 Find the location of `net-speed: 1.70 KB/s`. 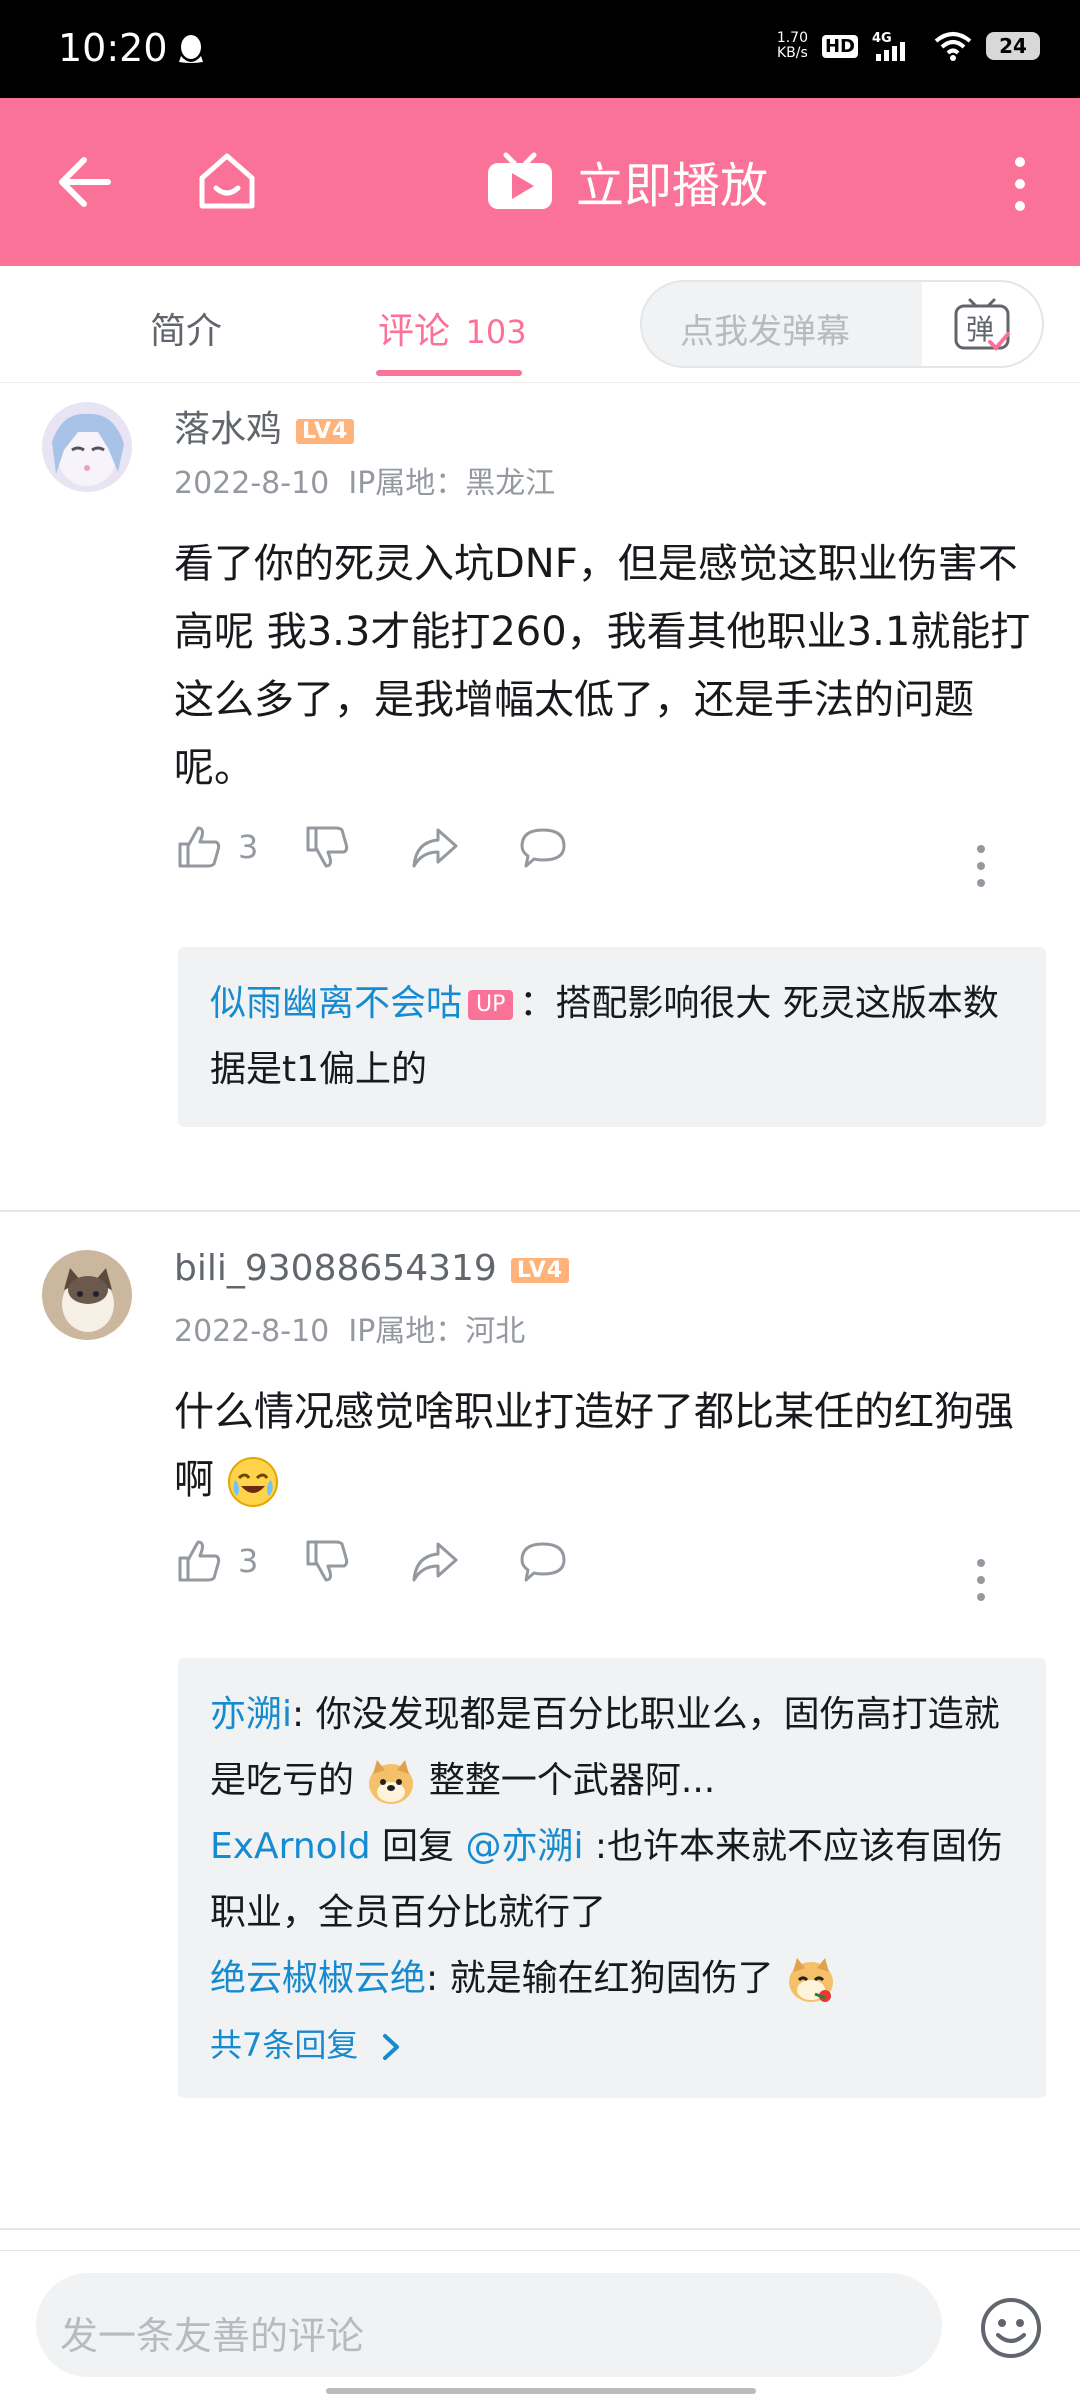

net-speed: 1.70 KB/s is located at coordinates (792, 45).